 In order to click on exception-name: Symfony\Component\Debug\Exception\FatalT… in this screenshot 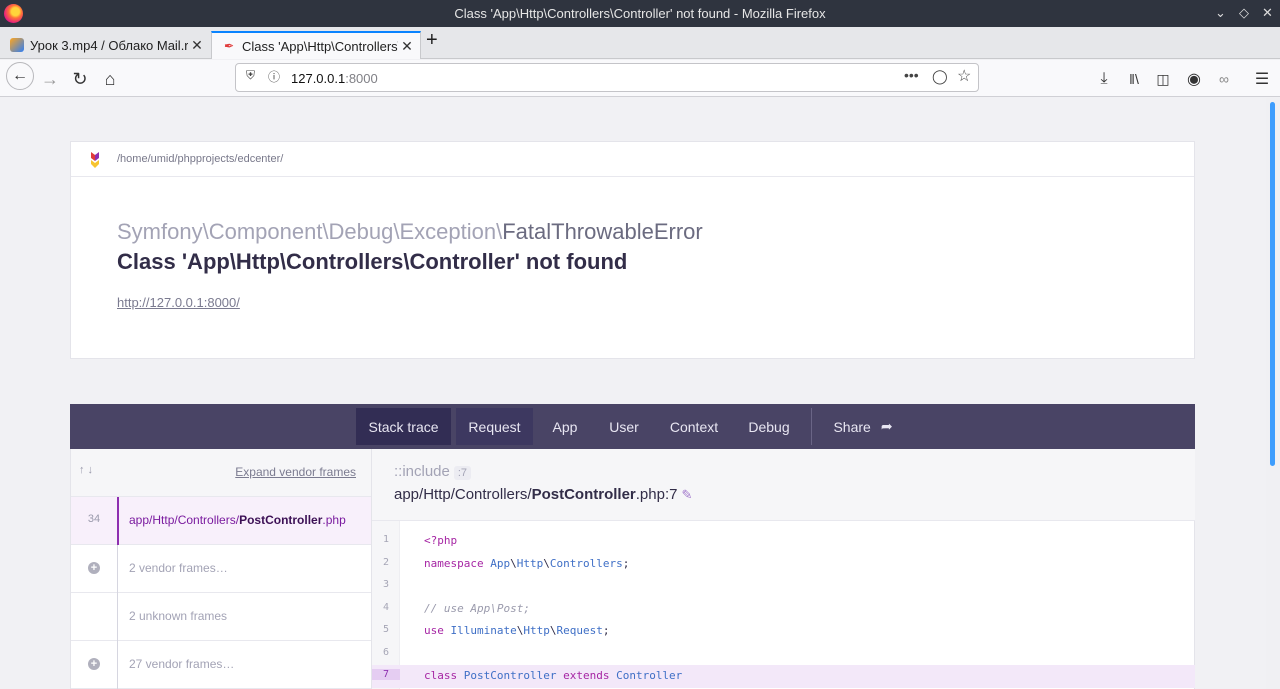, I will do `click(410, 231)`.